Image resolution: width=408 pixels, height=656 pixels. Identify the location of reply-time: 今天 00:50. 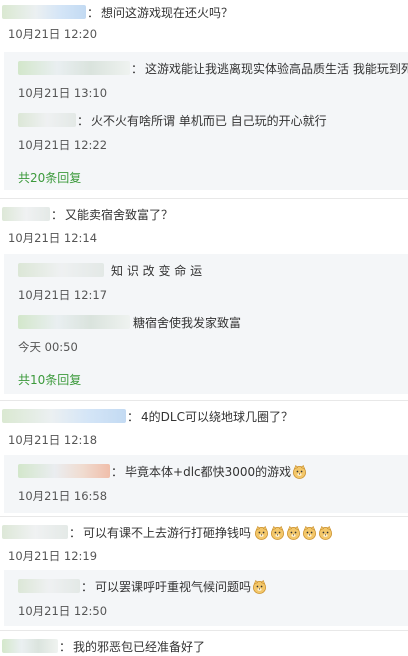
(48, 347).